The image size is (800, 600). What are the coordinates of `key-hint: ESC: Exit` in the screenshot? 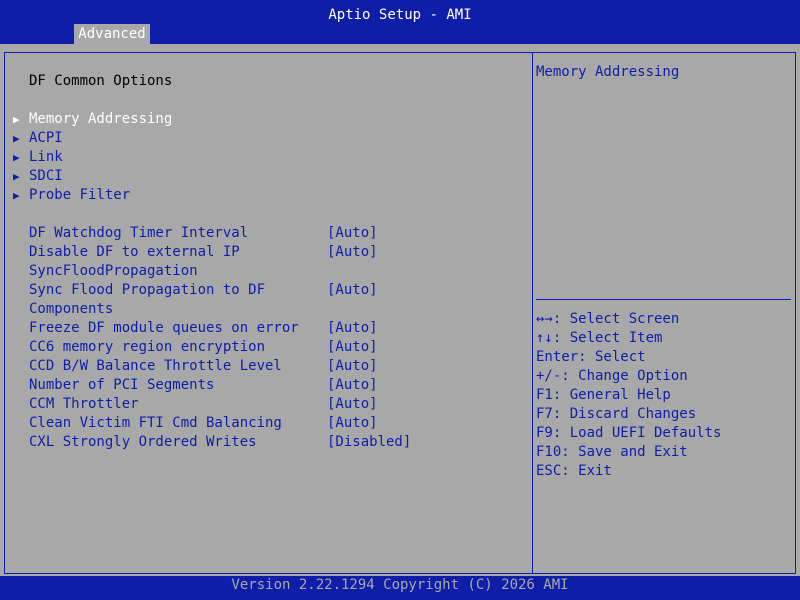 It's located at (574, 471).